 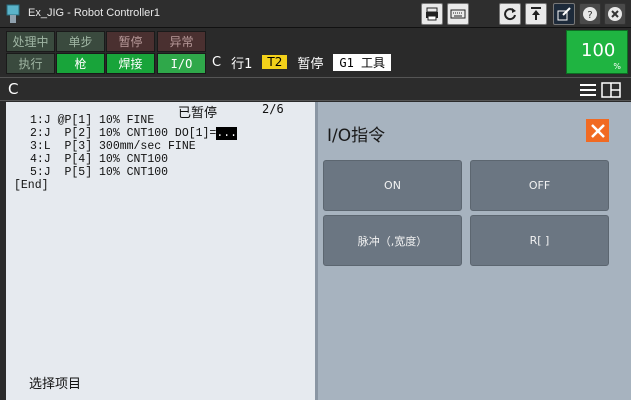 I want to click on program-end-line: [End], so click(x=125, y=185).